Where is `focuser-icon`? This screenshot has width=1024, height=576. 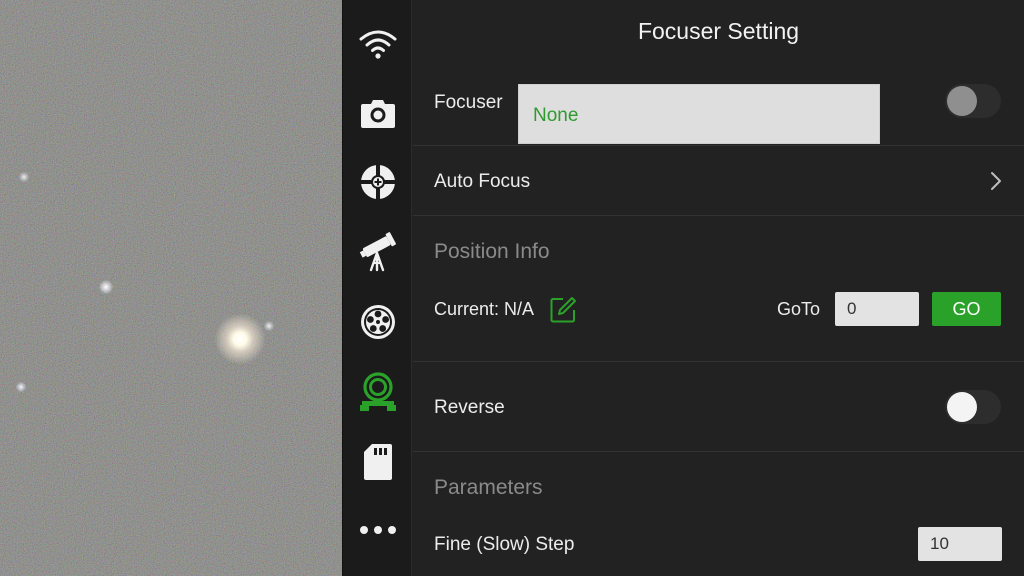 focuser-icon is located at coordinates (378, 391).